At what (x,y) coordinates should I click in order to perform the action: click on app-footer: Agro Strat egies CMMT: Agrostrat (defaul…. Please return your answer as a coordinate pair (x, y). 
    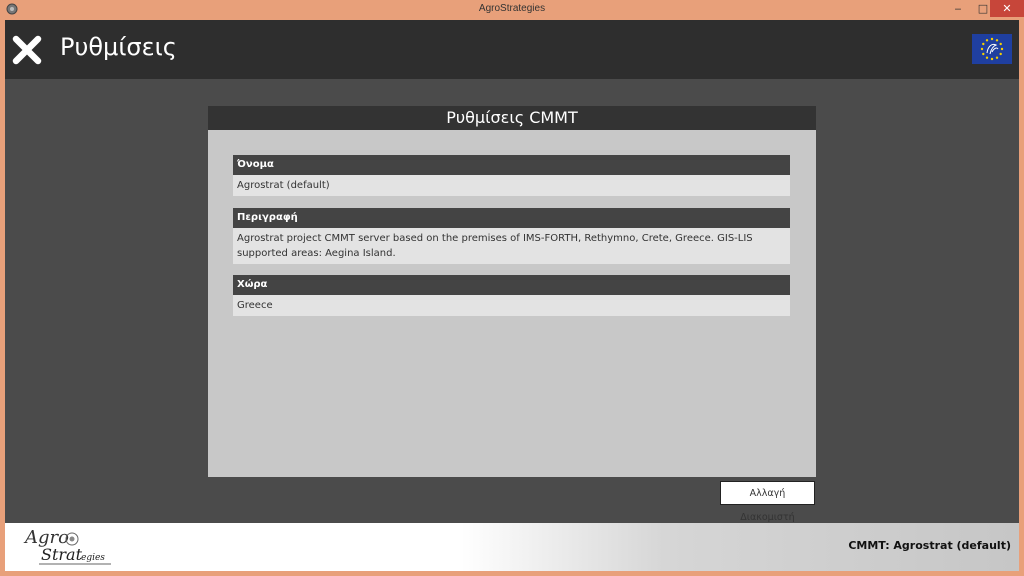
    Looking at the image, I should click on (512, 547).